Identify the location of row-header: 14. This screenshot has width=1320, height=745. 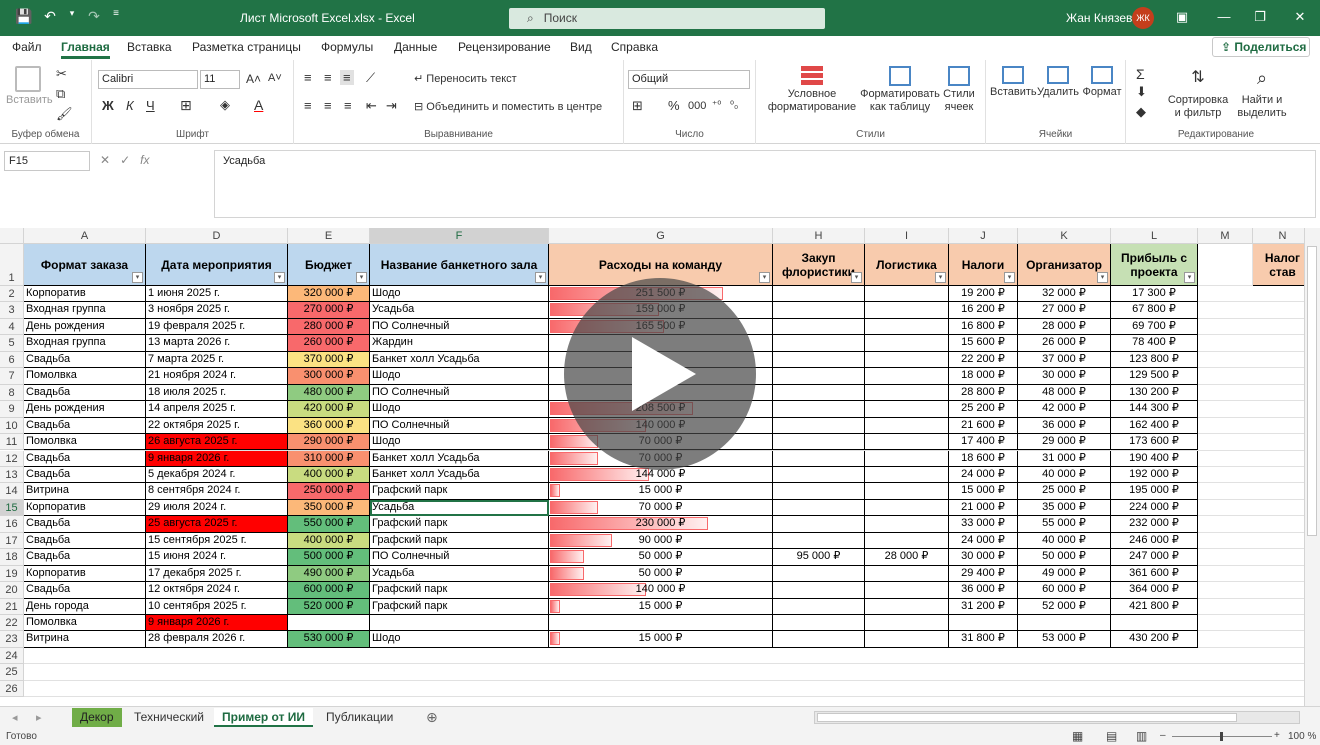
(12, 491).